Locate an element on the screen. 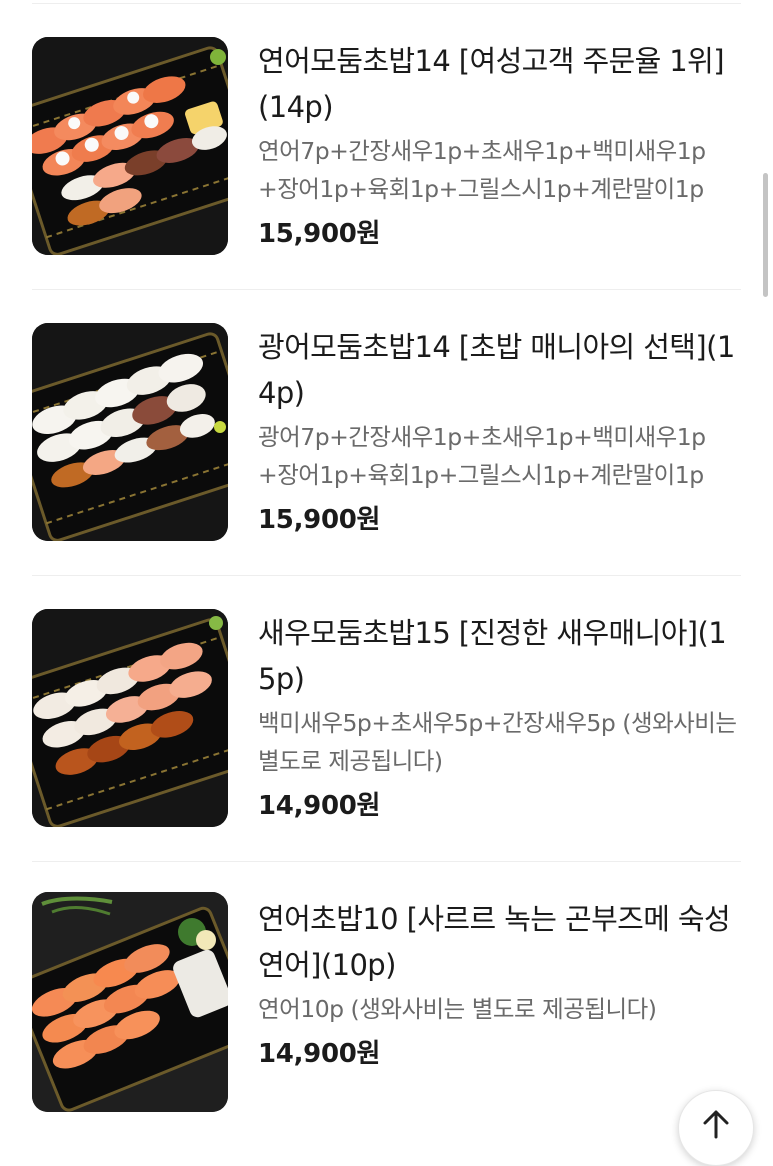  menu-item-name: 연어초밥10 [사르르 녹는 곤부즈메 숙성연어](10p) is located at coordinates (500, 942).